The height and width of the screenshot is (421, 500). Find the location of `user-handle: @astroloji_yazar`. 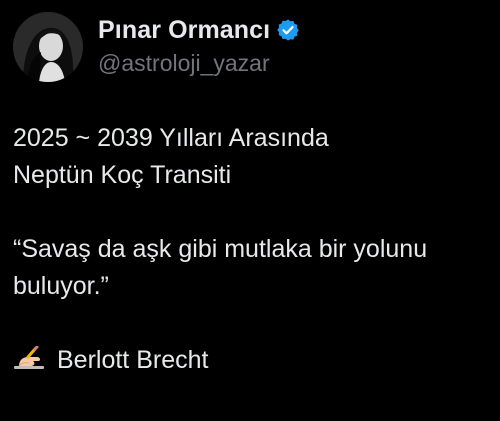

user-handle: @astroloji_yazar is located at coordinates (199, 63).